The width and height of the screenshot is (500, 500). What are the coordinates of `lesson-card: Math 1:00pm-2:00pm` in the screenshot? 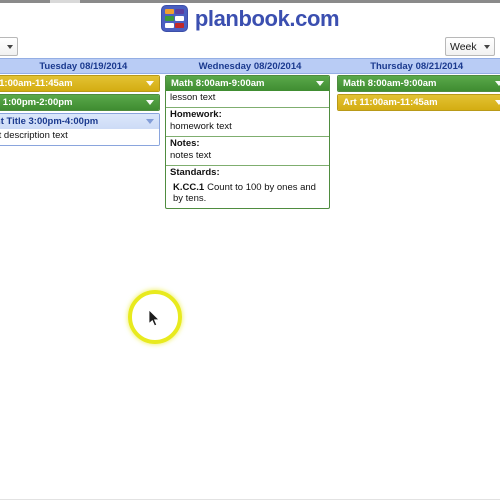 It's located at (80, 102).